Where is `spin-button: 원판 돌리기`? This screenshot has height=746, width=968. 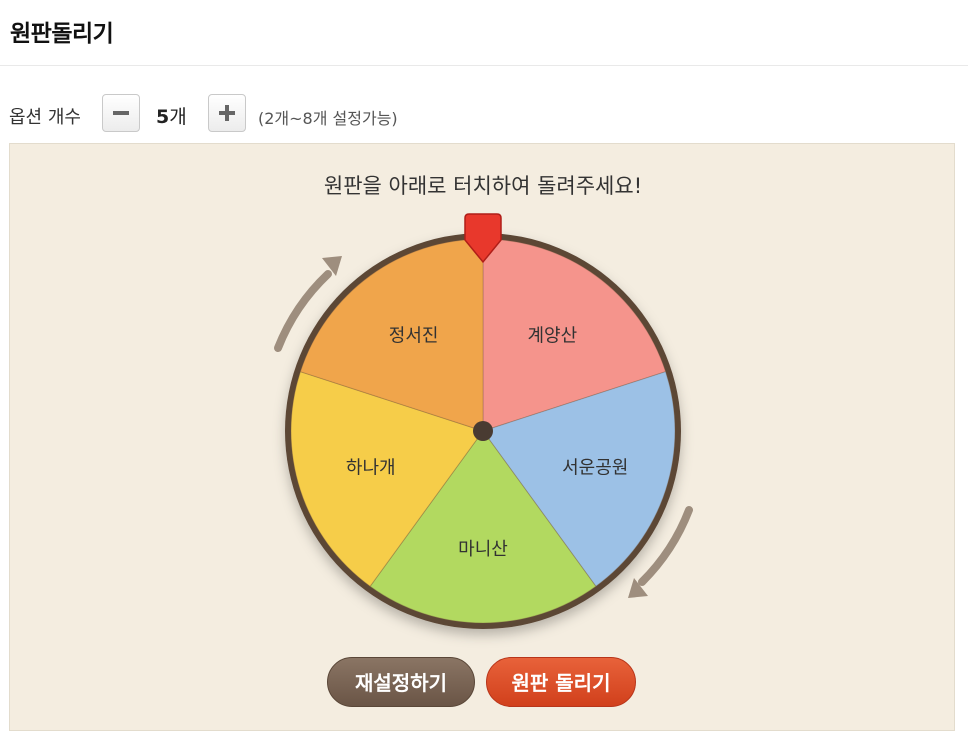 spin-button: 원판 돌리기 is located at coordinates (561, 682).